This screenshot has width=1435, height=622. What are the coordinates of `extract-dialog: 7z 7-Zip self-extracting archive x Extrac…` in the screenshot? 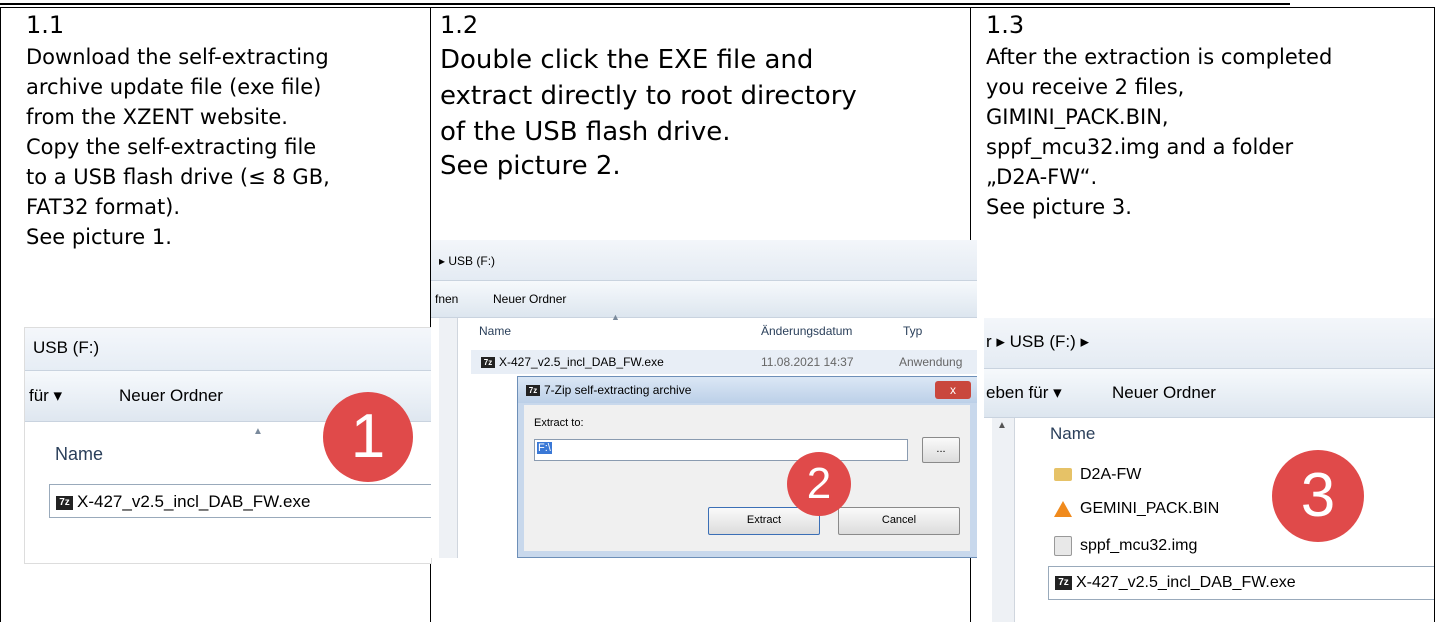 It's located at (747, 467).